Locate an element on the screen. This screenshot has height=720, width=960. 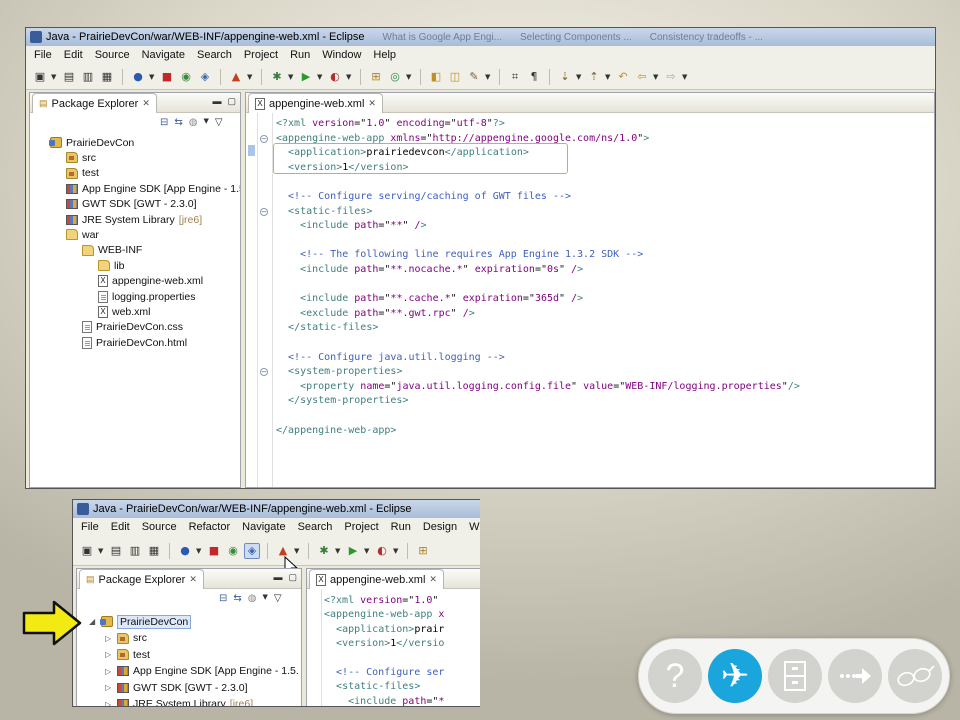
show-whitespace-icon: ¶ is located at coordinates (534, 77).